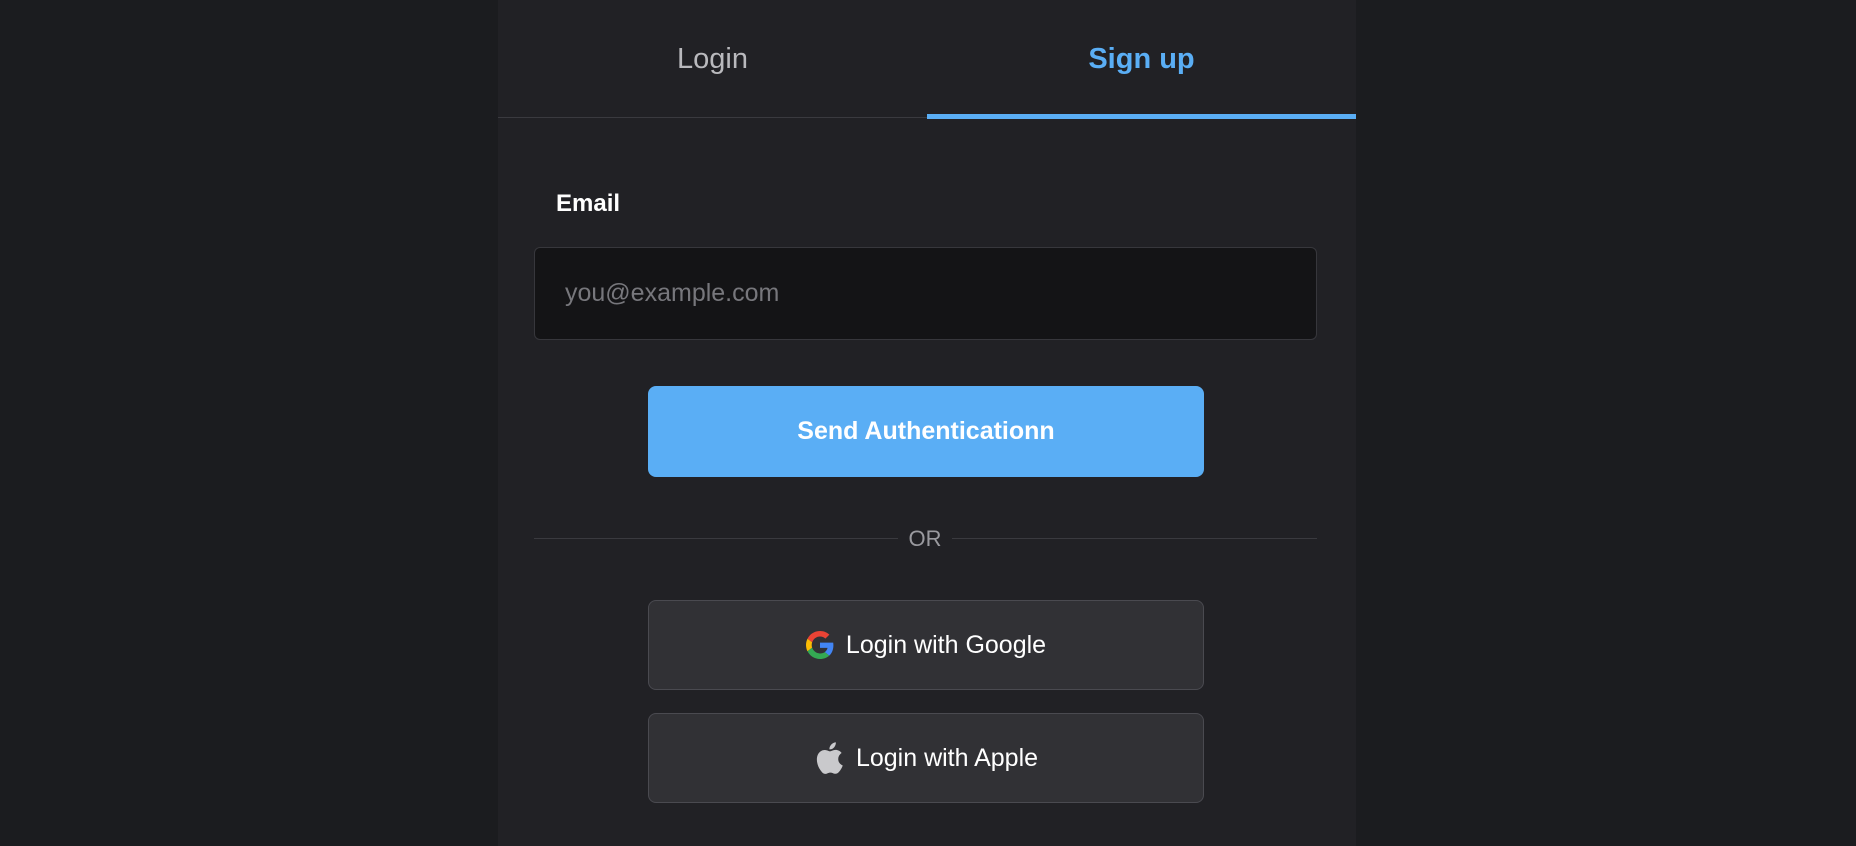 This screenshot has width=1856, height=846. What do you see at coordinates (588, 203) in the screenshot?
I see `email-label: Email` at bounding box center [588, 203].